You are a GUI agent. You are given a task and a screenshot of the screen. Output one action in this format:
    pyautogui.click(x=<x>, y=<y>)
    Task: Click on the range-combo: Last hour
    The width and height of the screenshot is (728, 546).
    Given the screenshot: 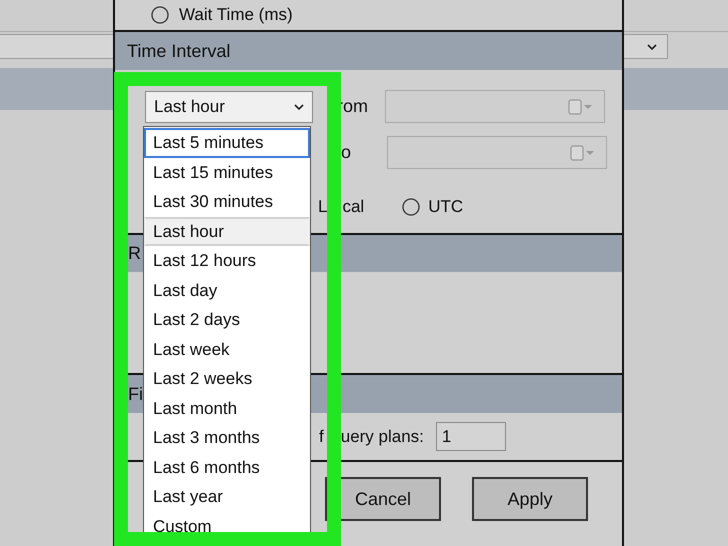 What is the action you would take?
    pyautogui.click(x=229, y=106)
    